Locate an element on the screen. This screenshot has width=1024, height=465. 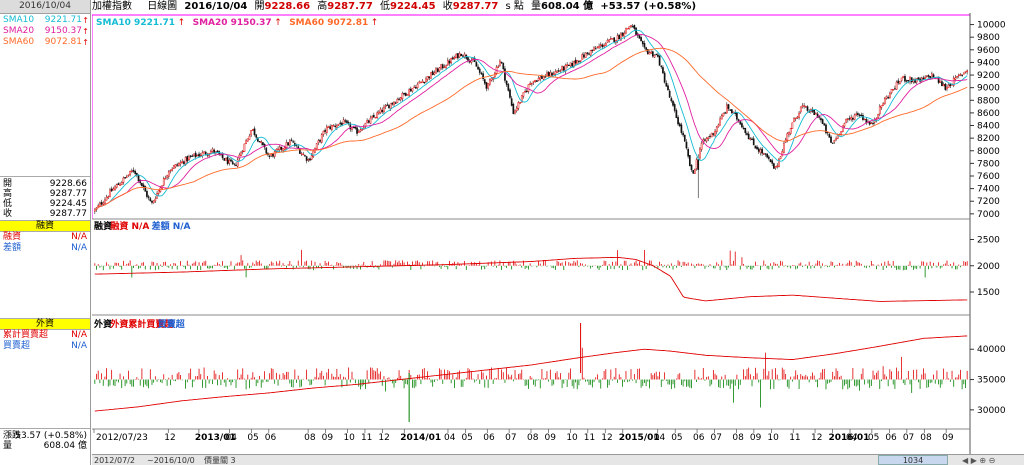
nav-controls-icon: ◀ ▶ ⊕ ⊖ is located at coordinates (978, 460).